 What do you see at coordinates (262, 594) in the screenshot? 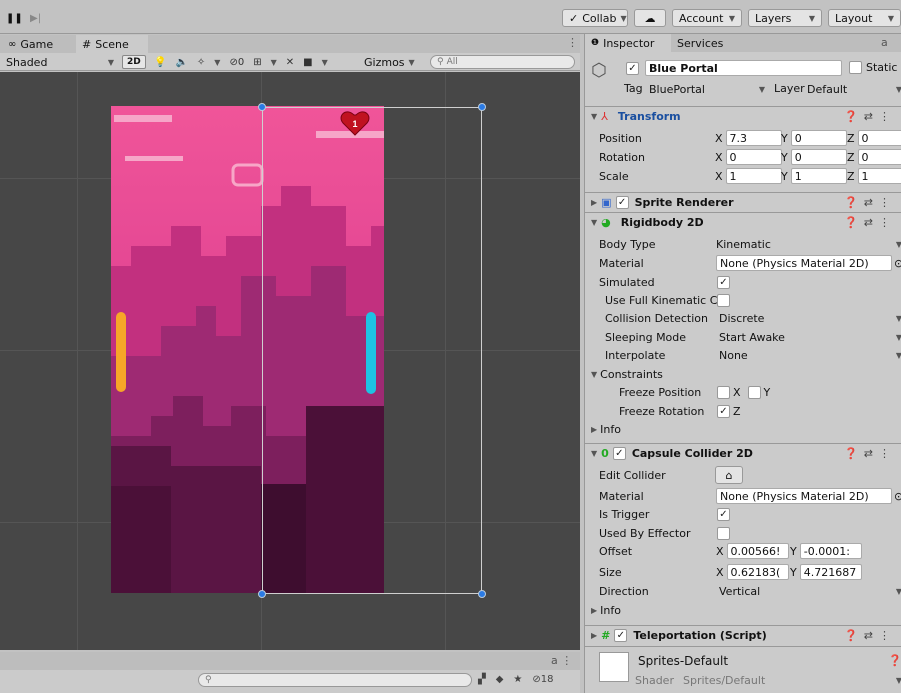
I see `handle-bl` at bounding box center [262, 594].